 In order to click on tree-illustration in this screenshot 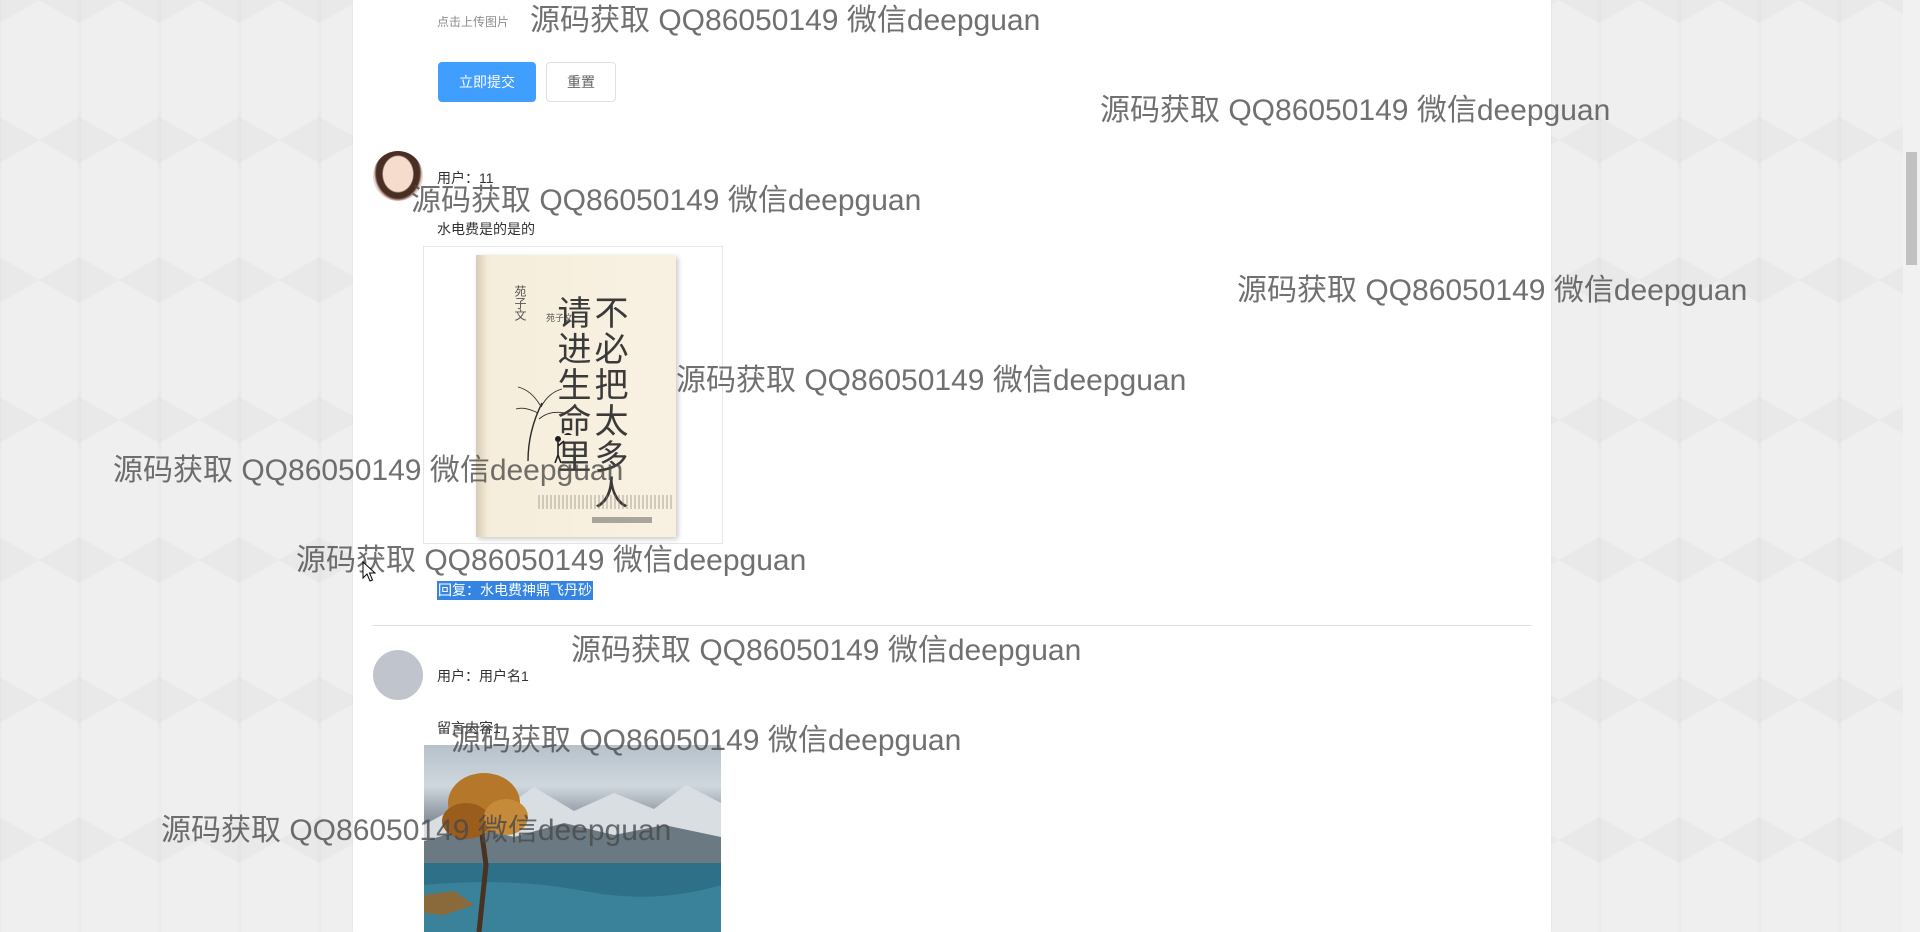, I will do `click(543, 424)`.